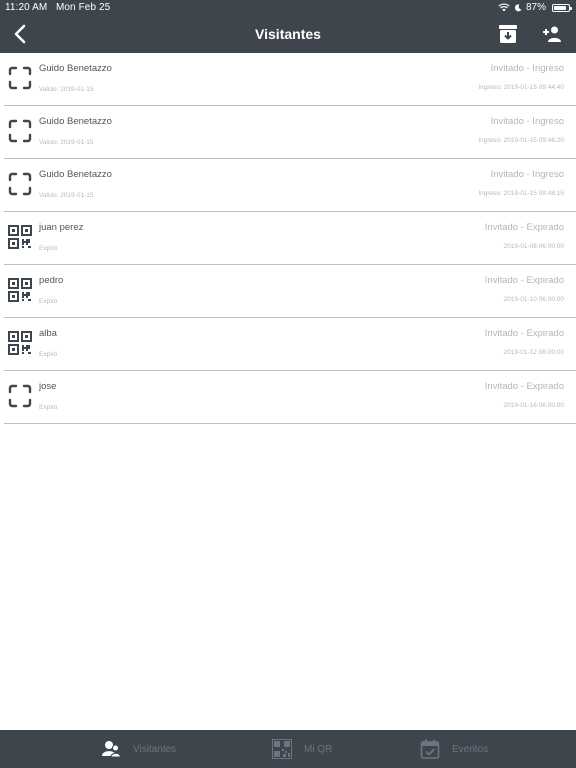  Describe the element at coordinates (508, 34) in the screenshot. I see `archive-button` at that location.